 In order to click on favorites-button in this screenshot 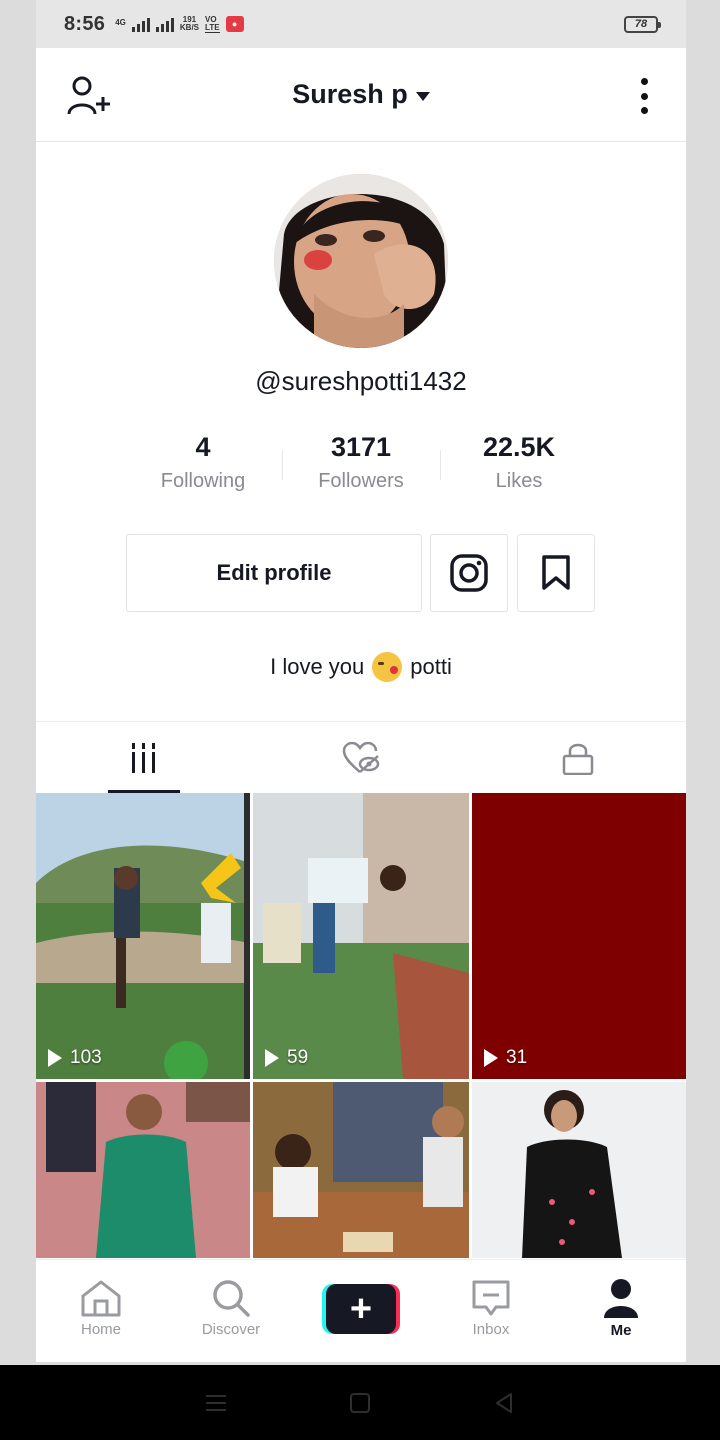, I will do `click(556, 573)`.